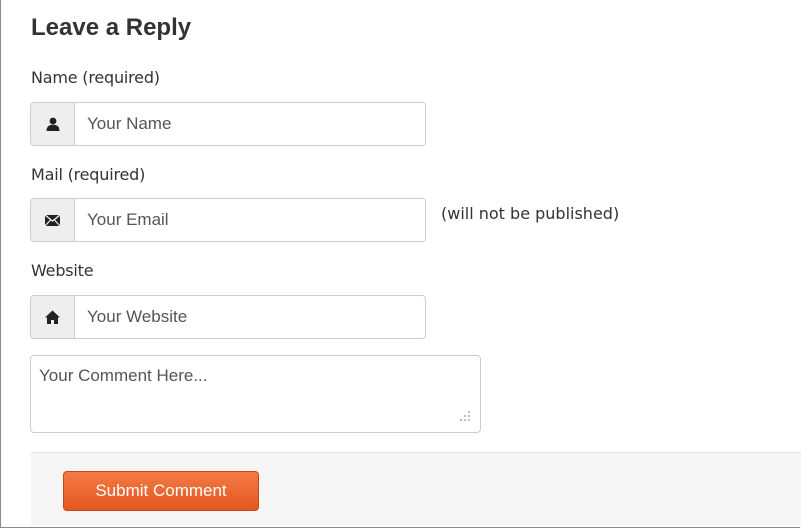 The image size is (801, 529). I want to click on form-actions-bar: Submit Comment, so click(416, 488).